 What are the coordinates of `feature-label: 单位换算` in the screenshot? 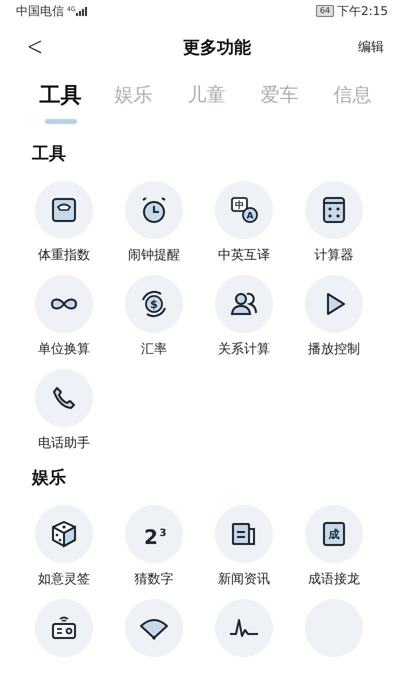 It's located at (64, 350).